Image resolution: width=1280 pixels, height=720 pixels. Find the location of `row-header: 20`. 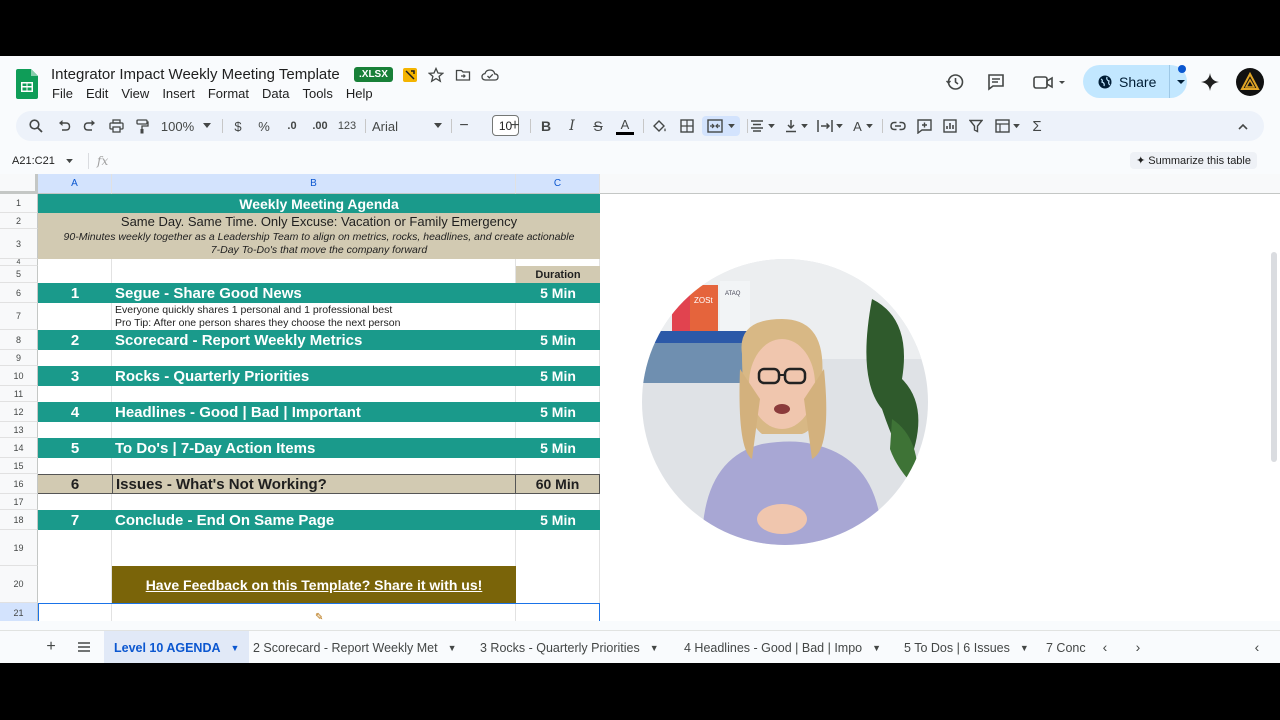

row-header: 20 is located at coordinates (19, 584).